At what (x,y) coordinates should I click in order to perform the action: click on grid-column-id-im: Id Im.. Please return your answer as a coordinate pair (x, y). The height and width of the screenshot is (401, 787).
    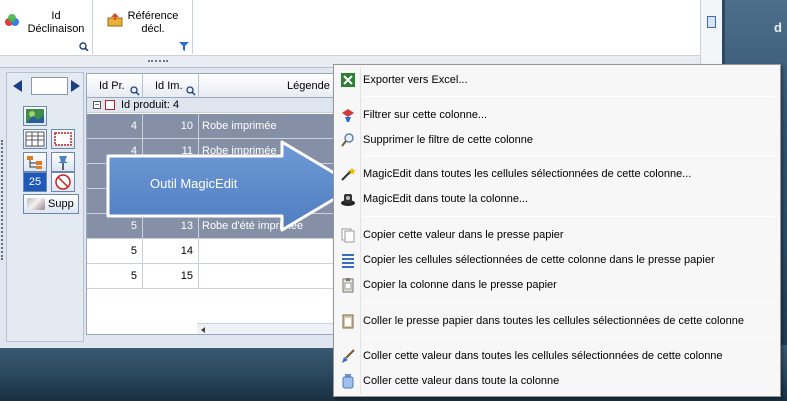
    Looking at the image, I should click on (171, 86).